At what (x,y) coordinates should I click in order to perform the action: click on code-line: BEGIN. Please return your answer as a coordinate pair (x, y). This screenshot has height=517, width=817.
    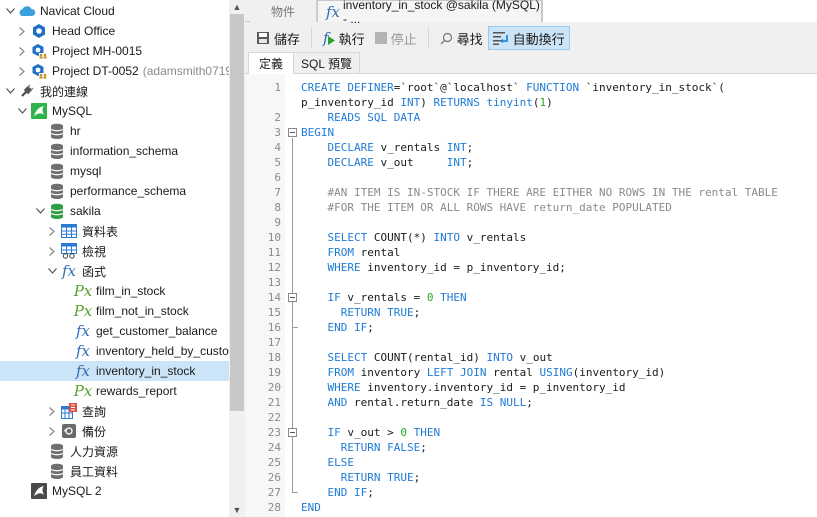
    Looking at the image, I should click on (317, 132).